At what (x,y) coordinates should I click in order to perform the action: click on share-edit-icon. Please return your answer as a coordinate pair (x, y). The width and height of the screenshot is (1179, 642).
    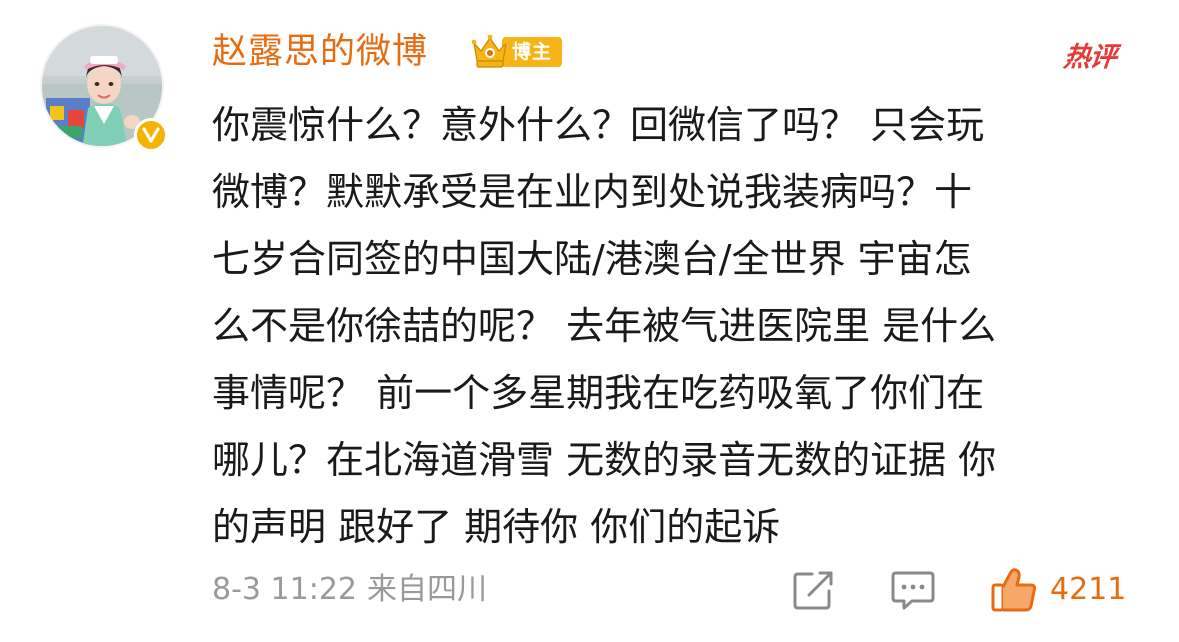
    Looking at the image, I should click on (813, 590).